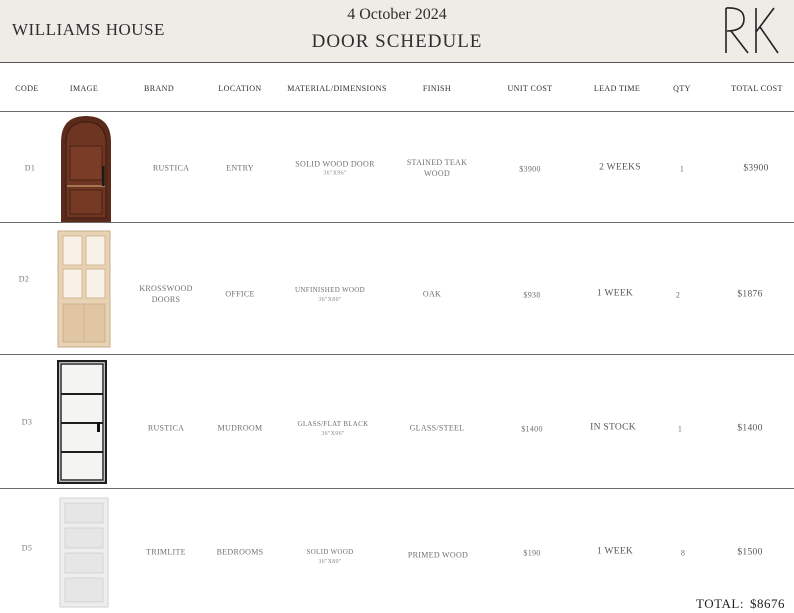 This screenshot has width=794, height=613. Describe the element at coordinates (84, 88) in the screenshot. I see `col-image: IMAGE` at that location.